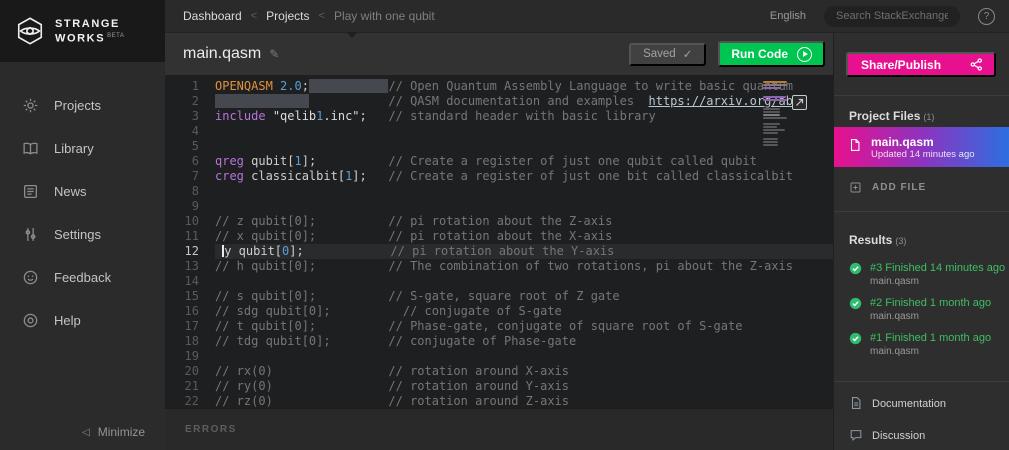  I want to click on line-number: 16, so click(191, 311).